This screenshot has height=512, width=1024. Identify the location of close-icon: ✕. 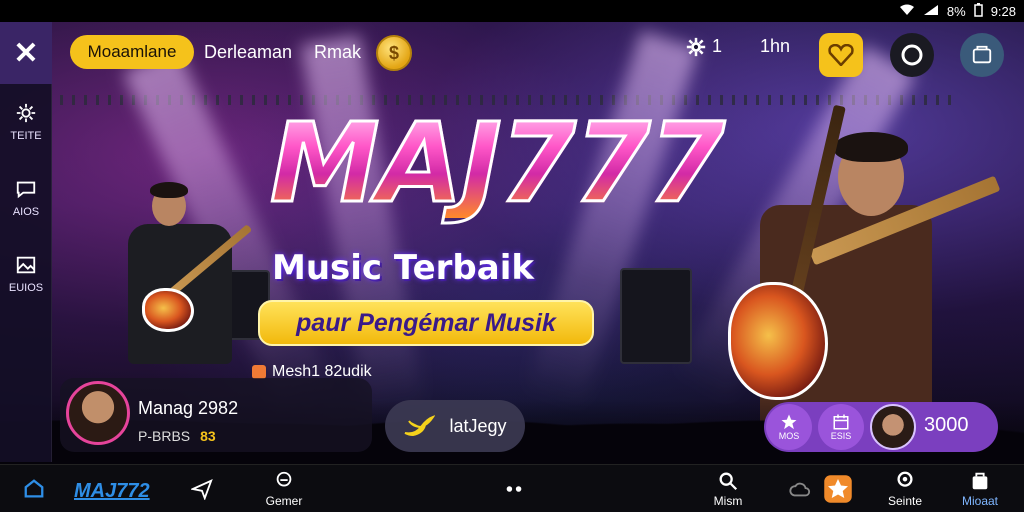
(26, 53).